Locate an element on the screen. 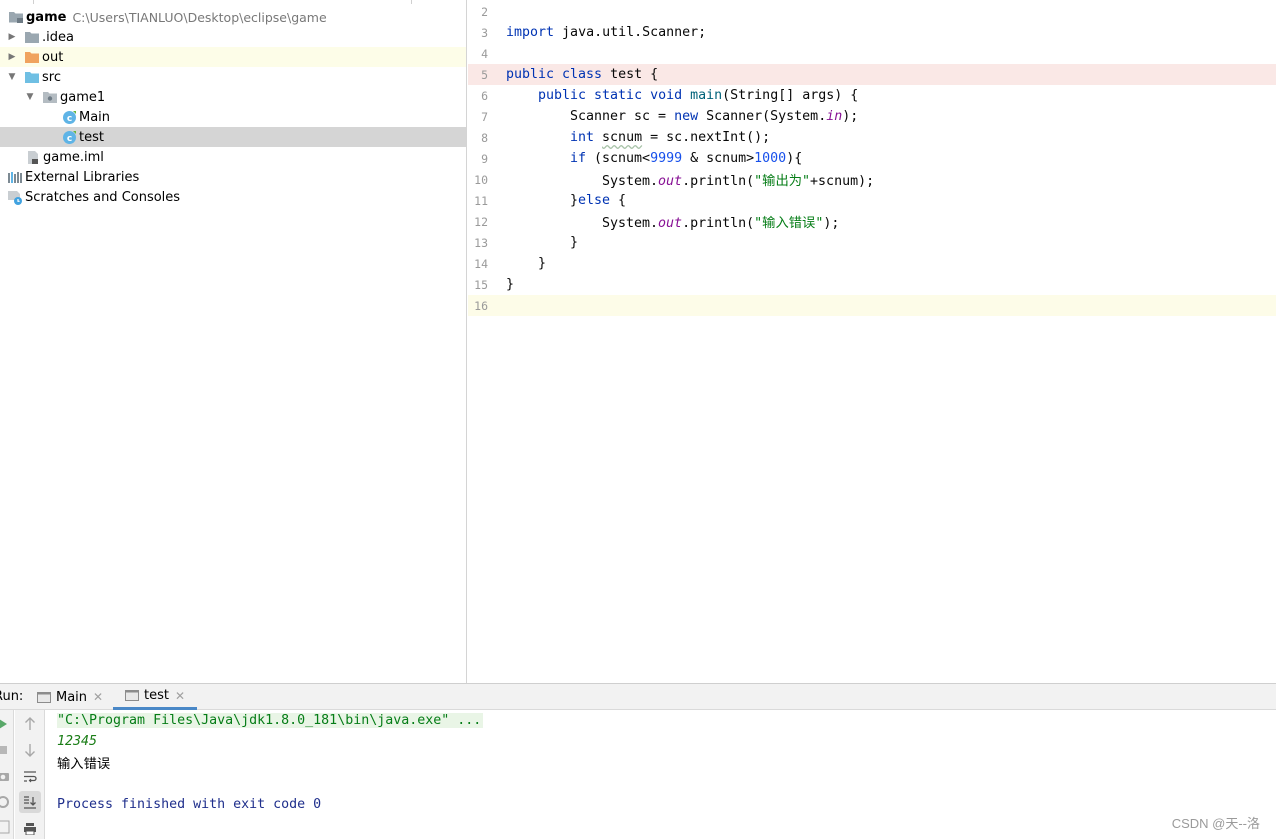  tab-test: test ✕ is located at coordinates (155, 697).